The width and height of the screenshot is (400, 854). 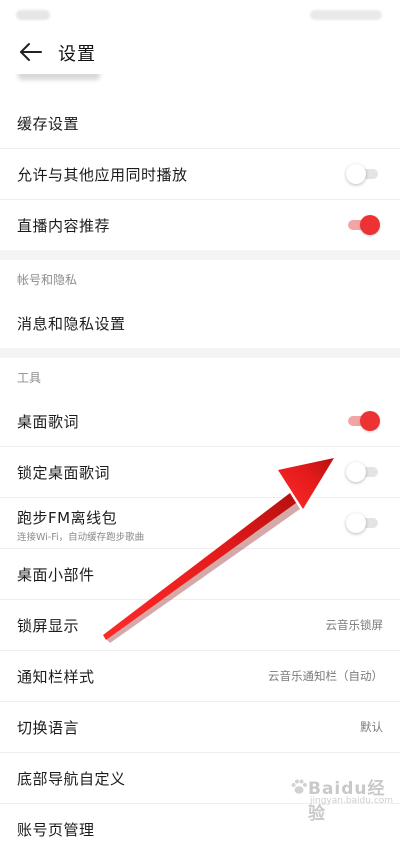 What do you see at coordinates (200, 225) in the screenshot?
I see `settings-row-live-recommend: 直播内容推荐` at bounding box center [200, 225].